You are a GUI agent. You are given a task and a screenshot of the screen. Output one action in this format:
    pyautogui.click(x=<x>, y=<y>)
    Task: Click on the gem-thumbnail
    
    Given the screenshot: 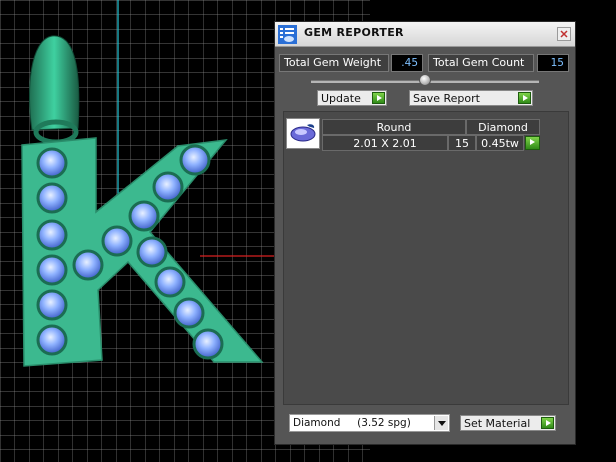 What is the action you would take?
    pyautogui.click(x=303, y=133)
    